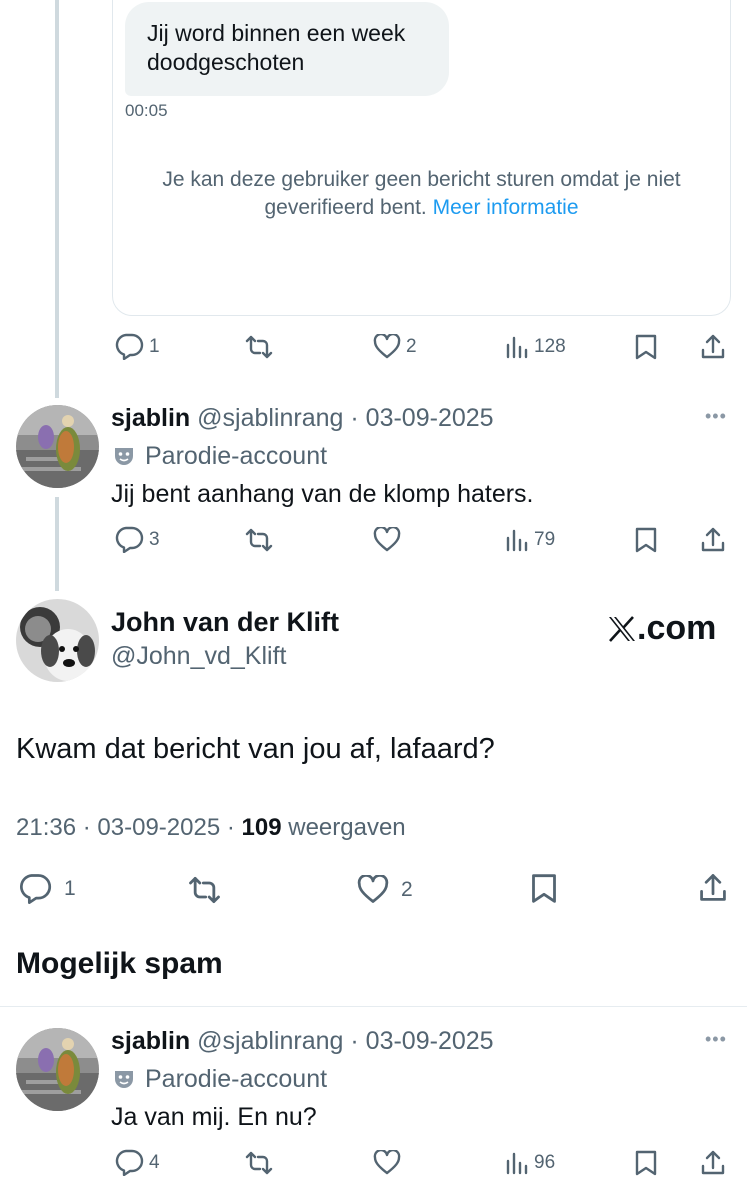 This screenshot has width=747, height=1199. Describe the element at coordinates (146, 110) in the screenshot. I see `message-time: 00:05` at that location.